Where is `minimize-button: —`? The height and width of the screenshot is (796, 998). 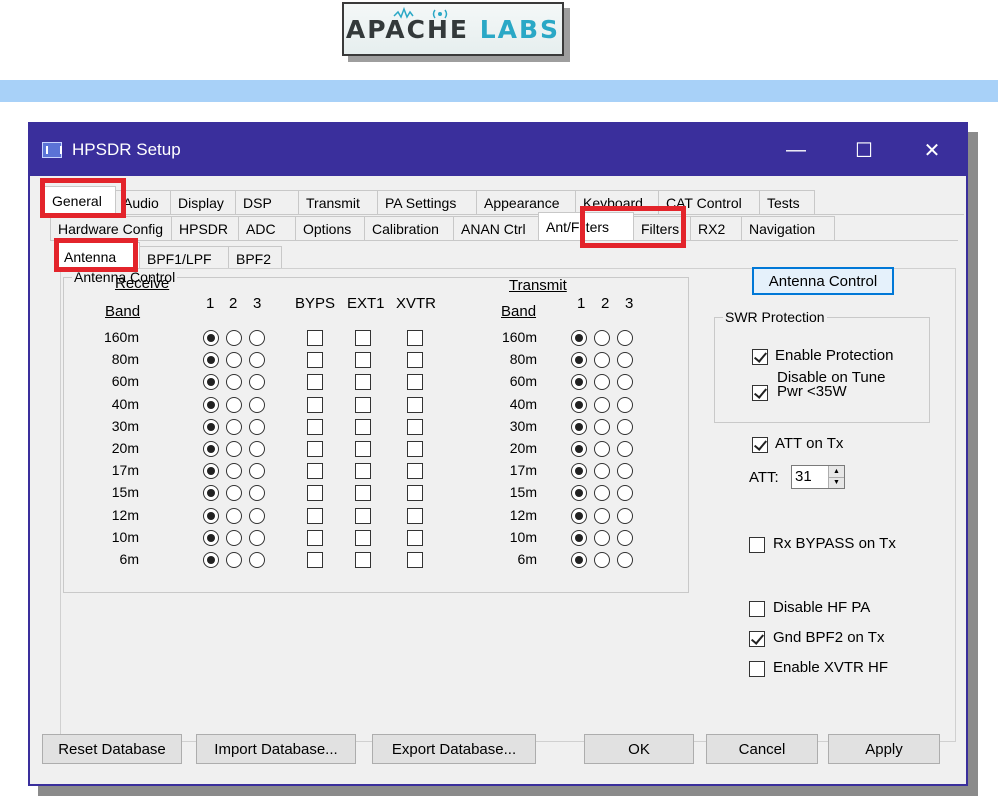
minimize-button: — is located at coordinates (796, 150).